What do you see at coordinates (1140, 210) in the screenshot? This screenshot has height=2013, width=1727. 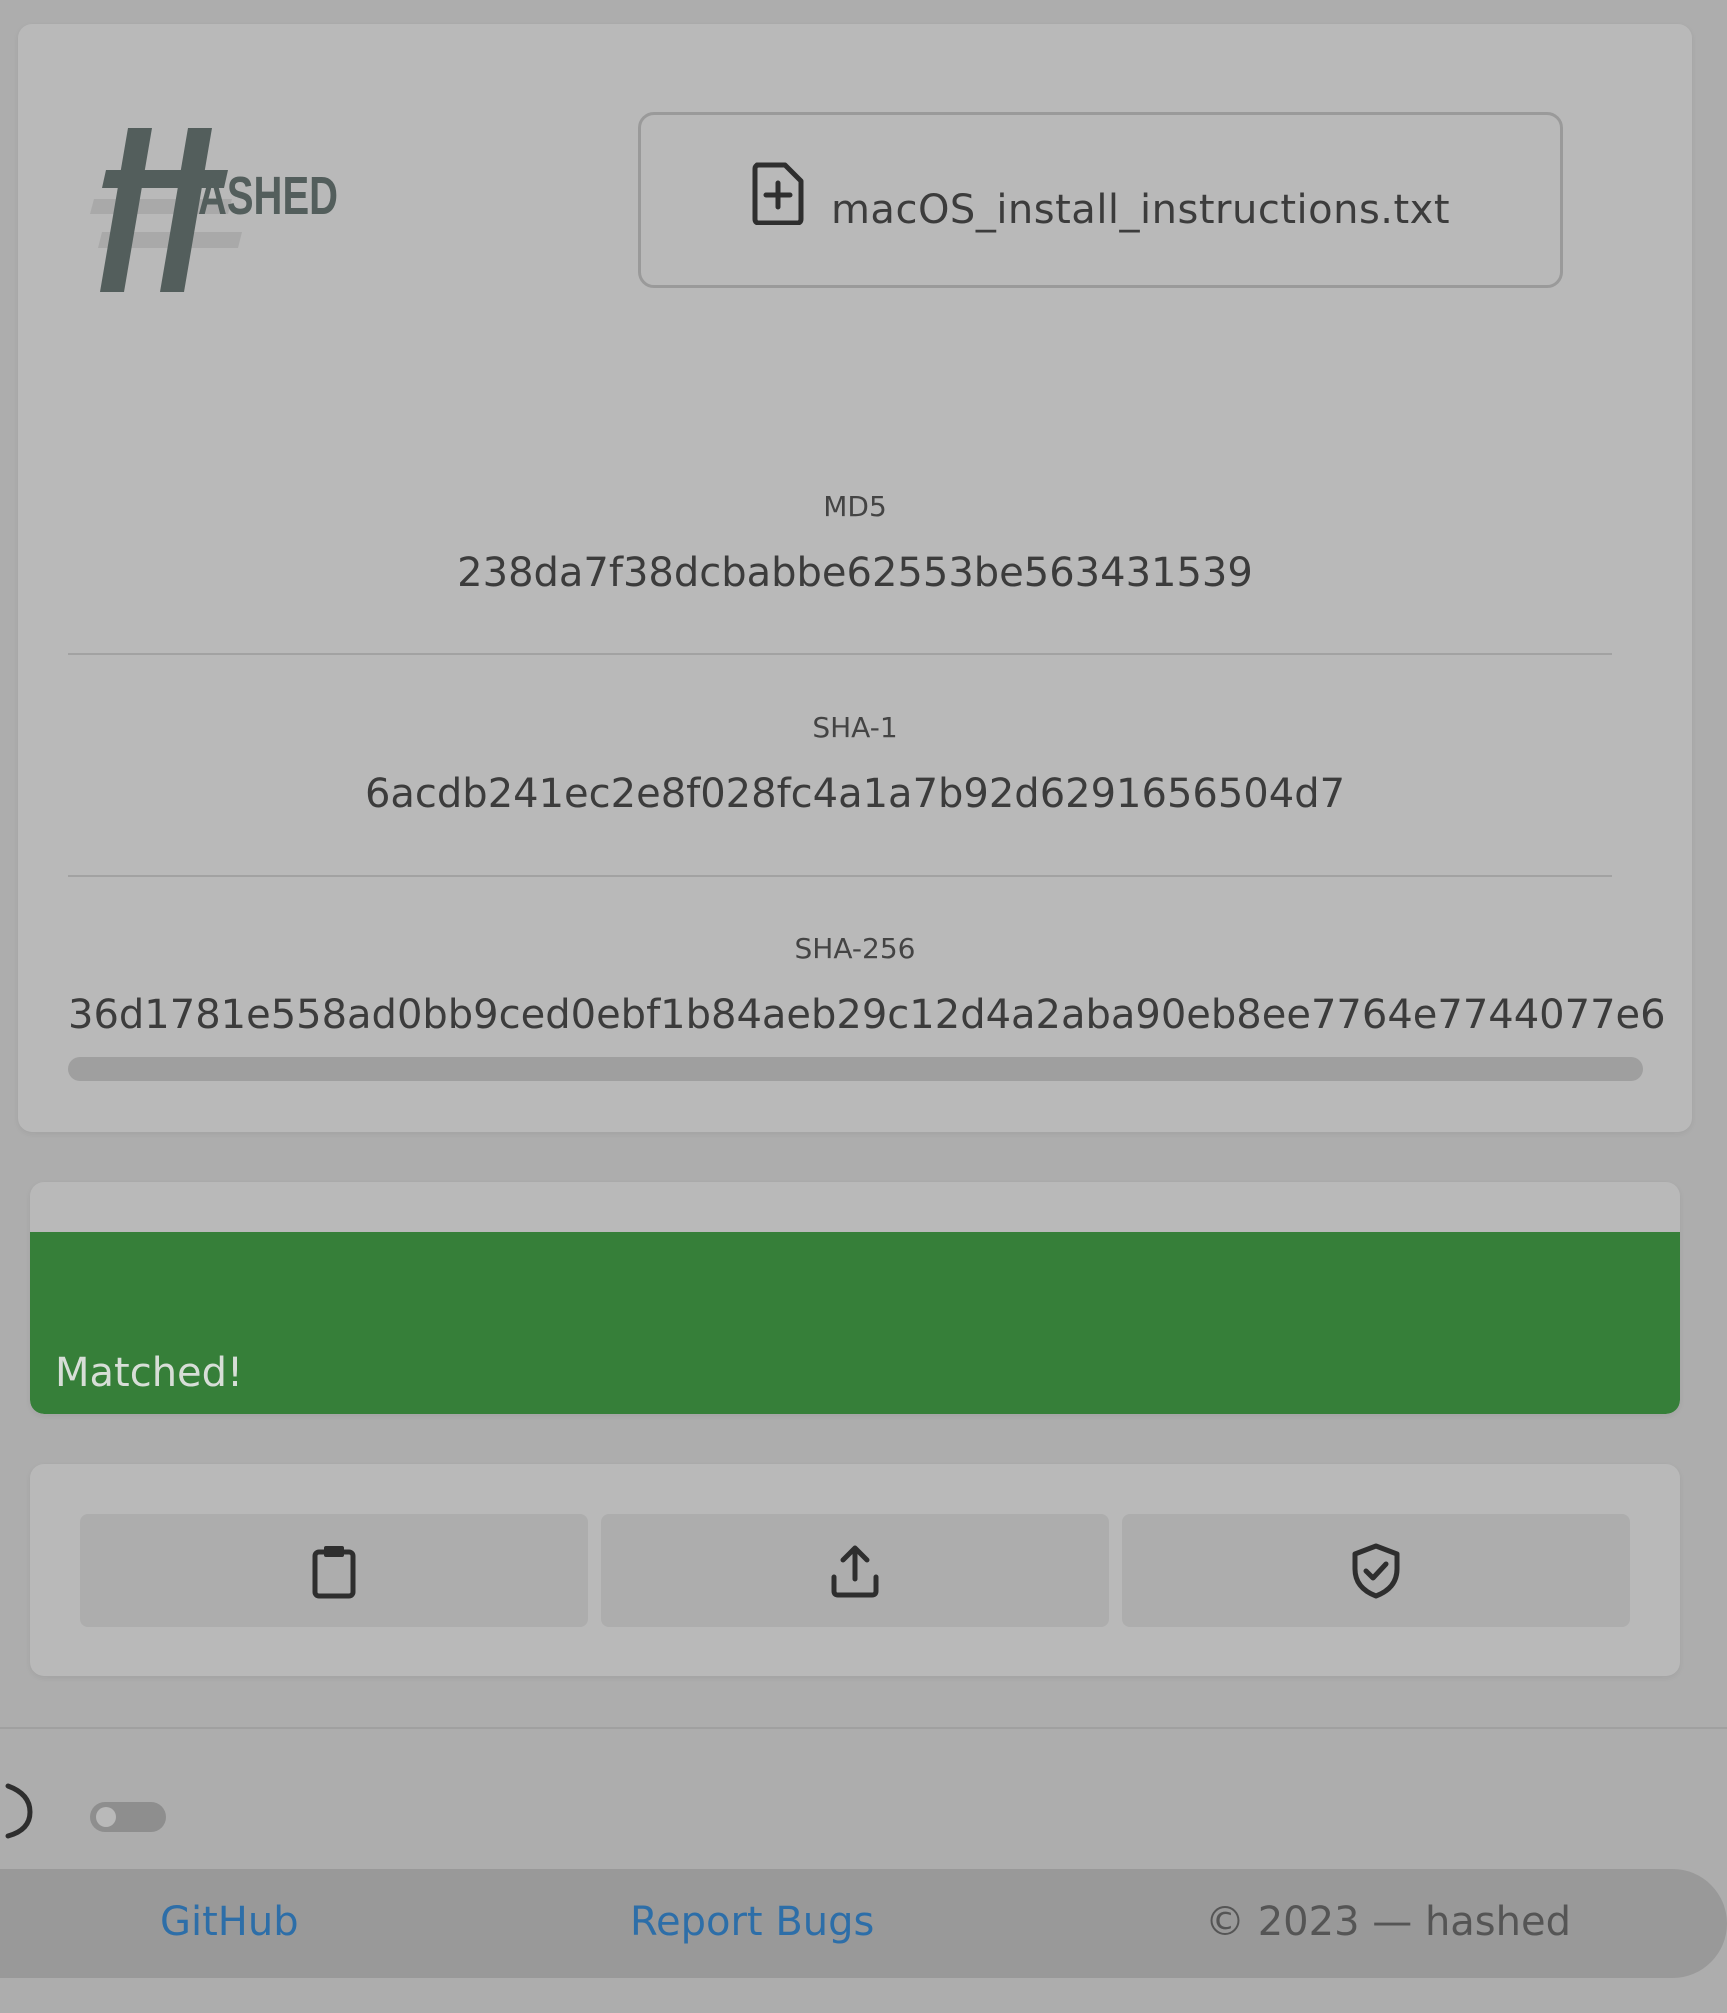 I see `file-name: macOS_install_instructions.txt` at bounding box center [1140, 210].